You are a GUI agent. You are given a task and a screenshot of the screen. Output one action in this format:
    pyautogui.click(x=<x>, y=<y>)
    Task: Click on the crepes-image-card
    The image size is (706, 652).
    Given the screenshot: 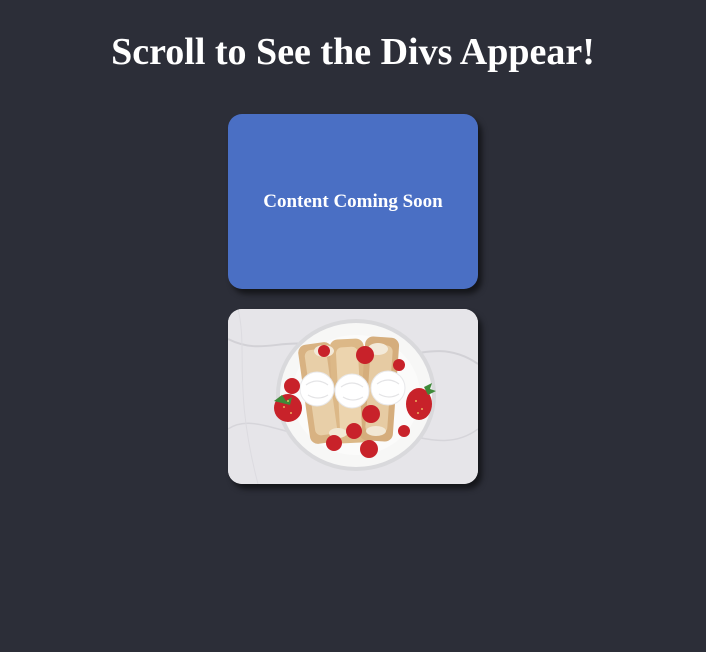 What is the action you would take?
    pyautogui.click(x=353, y=396)
    